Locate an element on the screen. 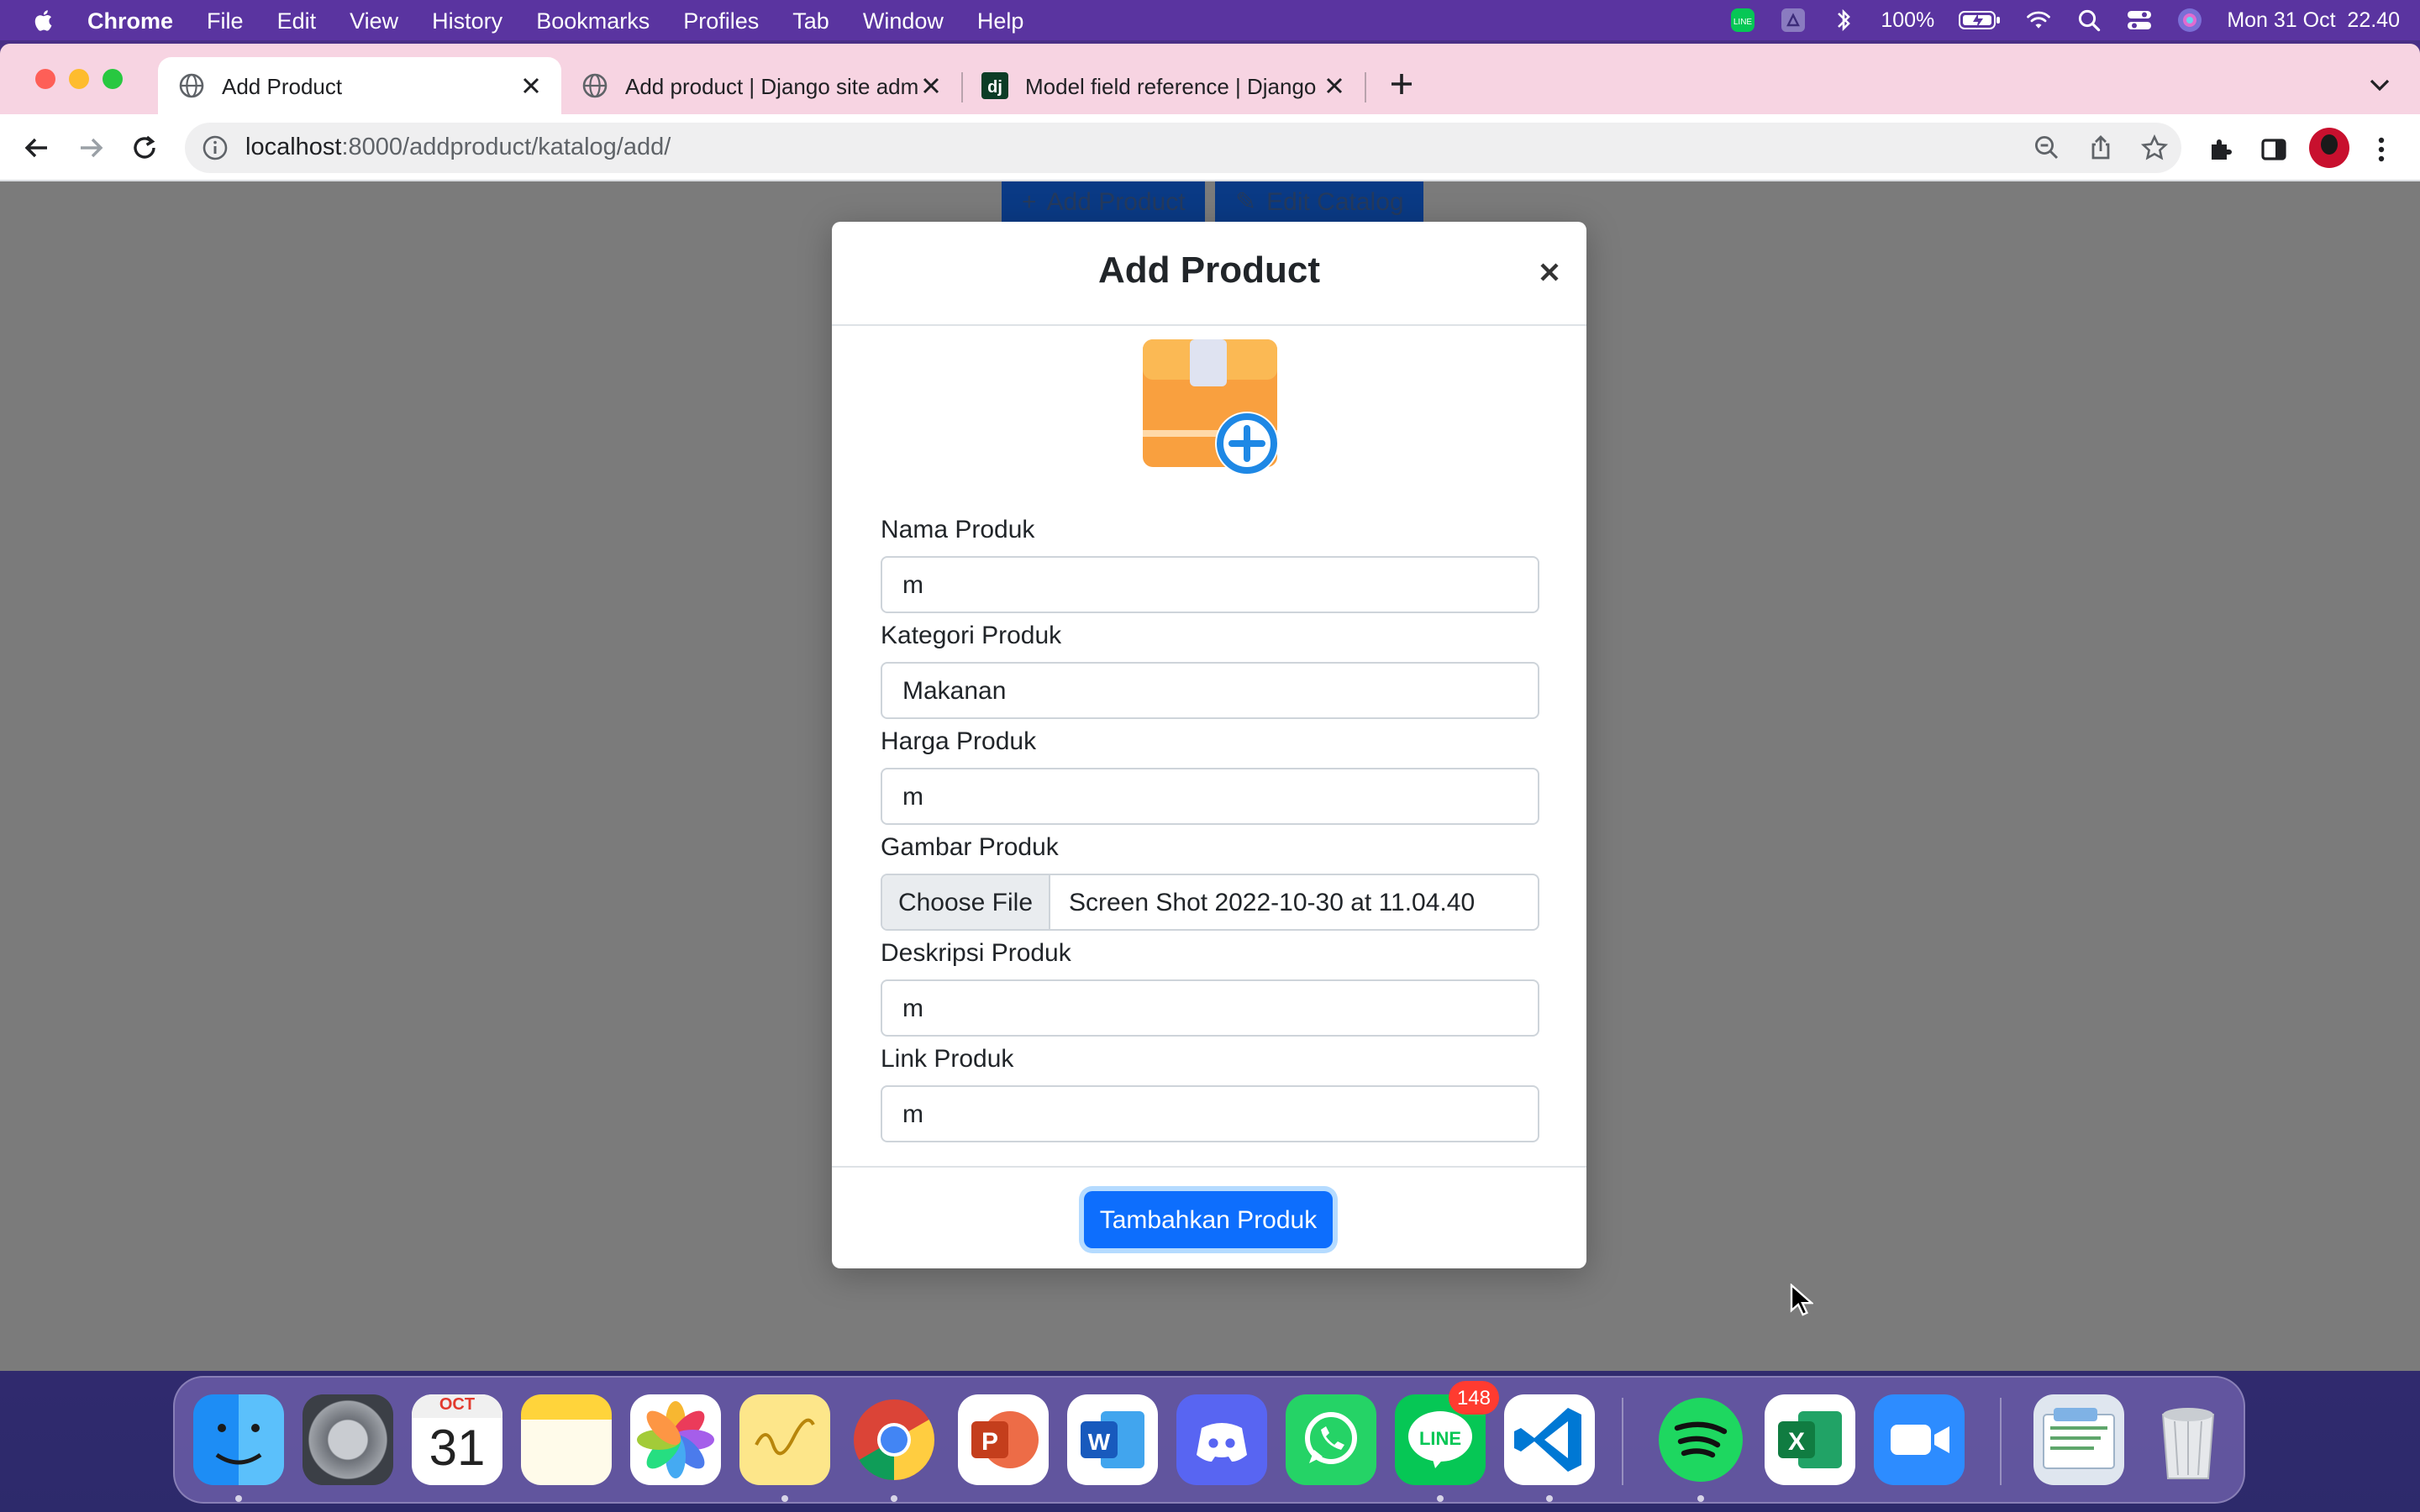 The height and width of the screenshot is (1512, 2420). tab-django-docs: dj Model field reference | Django is located at coordinates (1163, 85).